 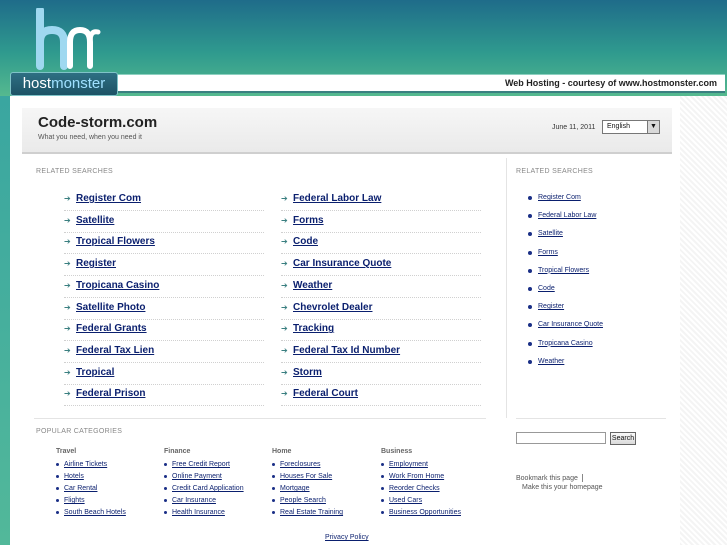 I want to click on category-label: Used Cars, so click(x=406, y=500).